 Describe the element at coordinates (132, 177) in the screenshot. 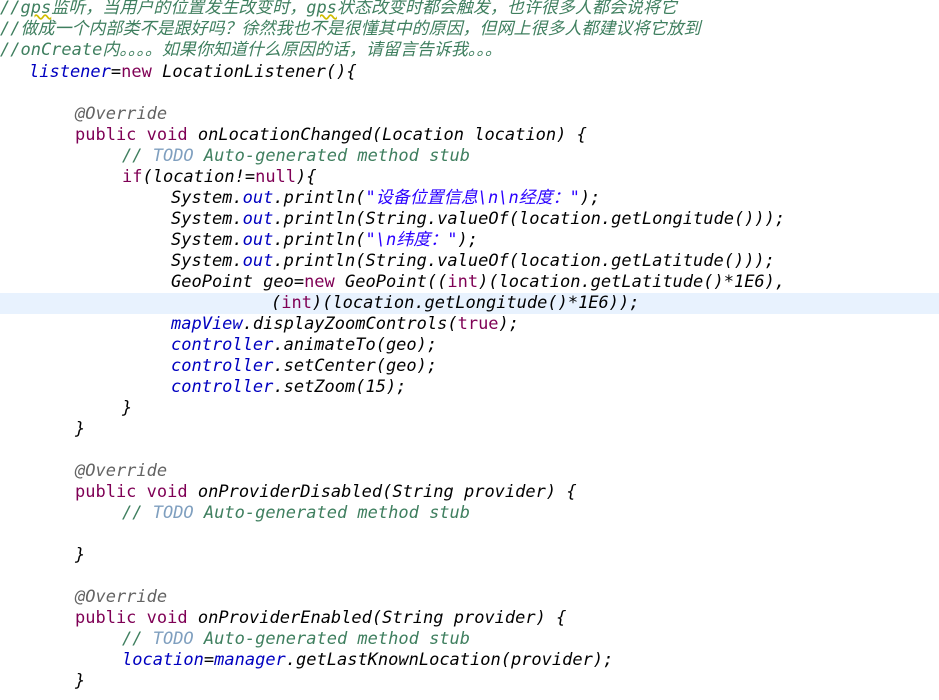

I see `keyword-if: if` at that location.